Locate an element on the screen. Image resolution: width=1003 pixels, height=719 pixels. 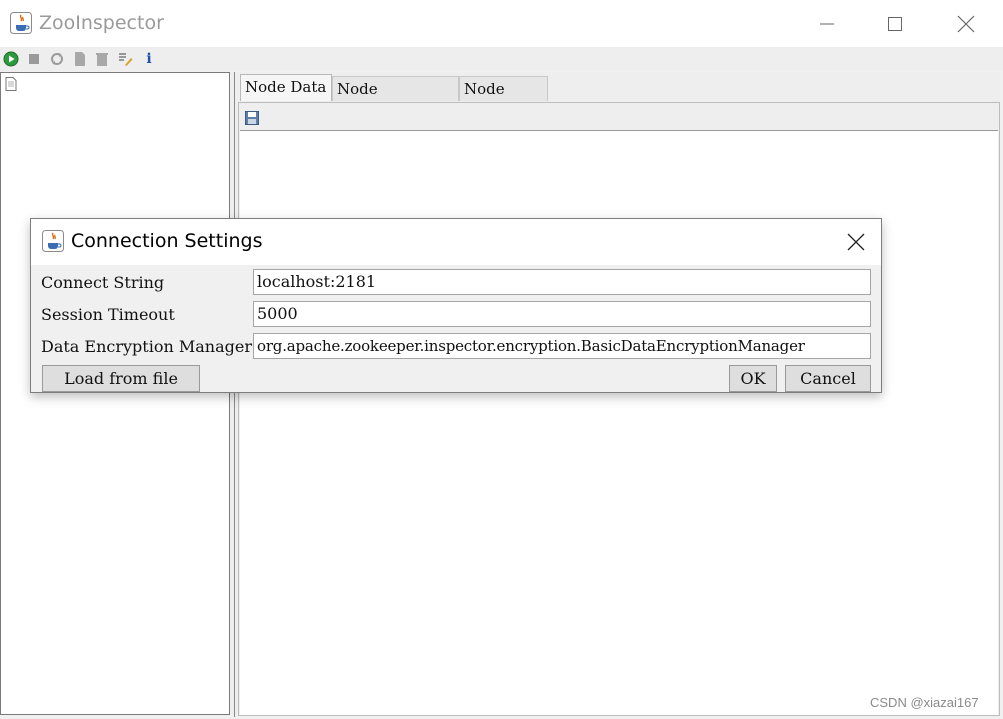
tab-node-metadata: Node Metadata is located at coordinates (395, 99).